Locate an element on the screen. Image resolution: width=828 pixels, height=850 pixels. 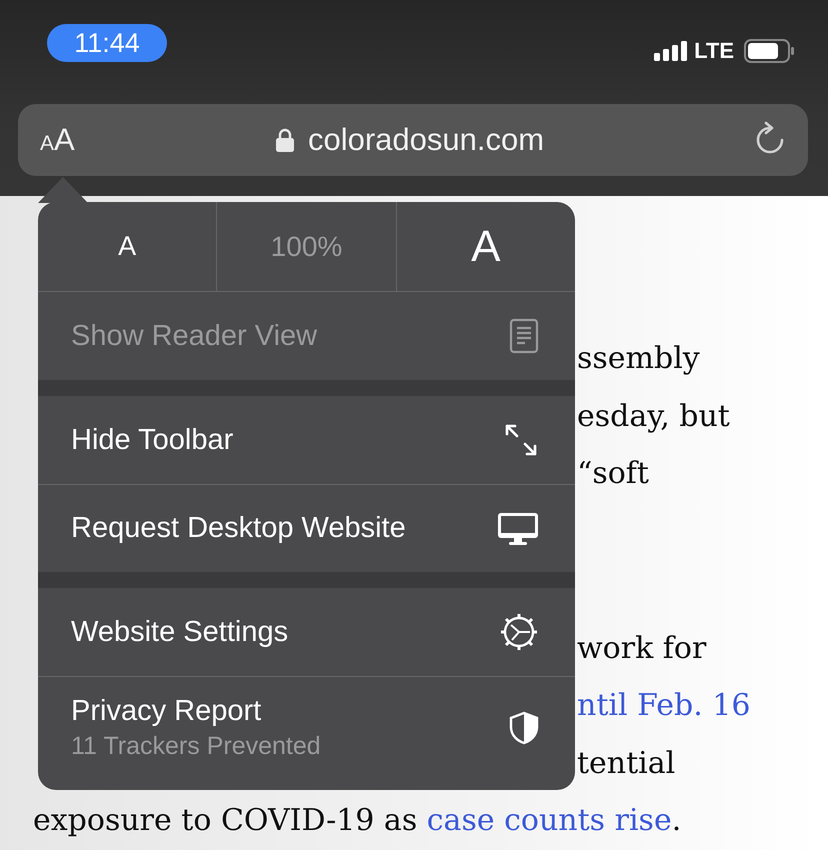
decrease-text-button: A is located at coordinates (127, 246).